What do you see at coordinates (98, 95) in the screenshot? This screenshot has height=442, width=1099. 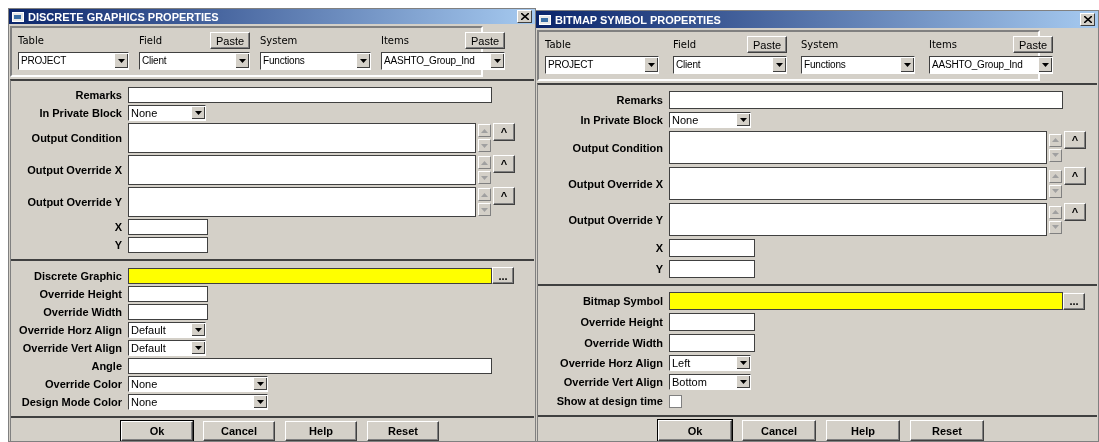 I see `field-label: Remarks` at bounding box center [98, 95].